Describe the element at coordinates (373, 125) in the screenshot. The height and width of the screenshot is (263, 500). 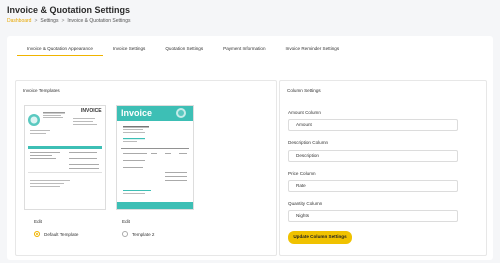
I see `amount-column-input: Amount` at that location.